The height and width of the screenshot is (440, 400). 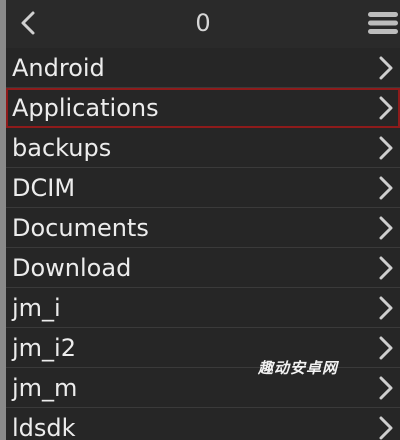 What do you see at coordinates (203, 148) in the screenshot?
I see `list-item: backups` at bounding box center [203, 148].